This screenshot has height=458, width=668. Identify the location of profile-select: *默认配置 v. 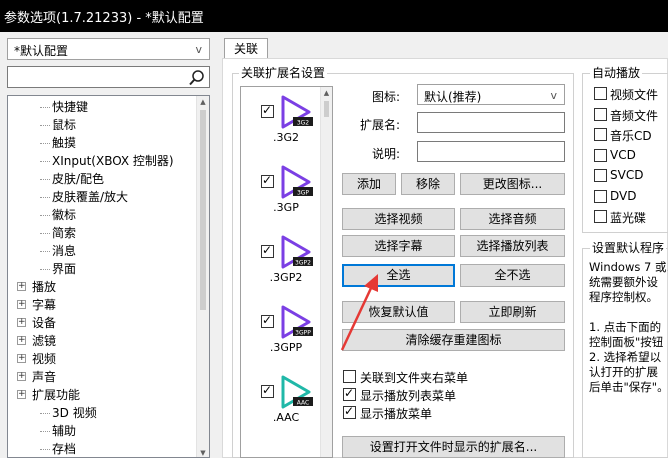
(108, 49).